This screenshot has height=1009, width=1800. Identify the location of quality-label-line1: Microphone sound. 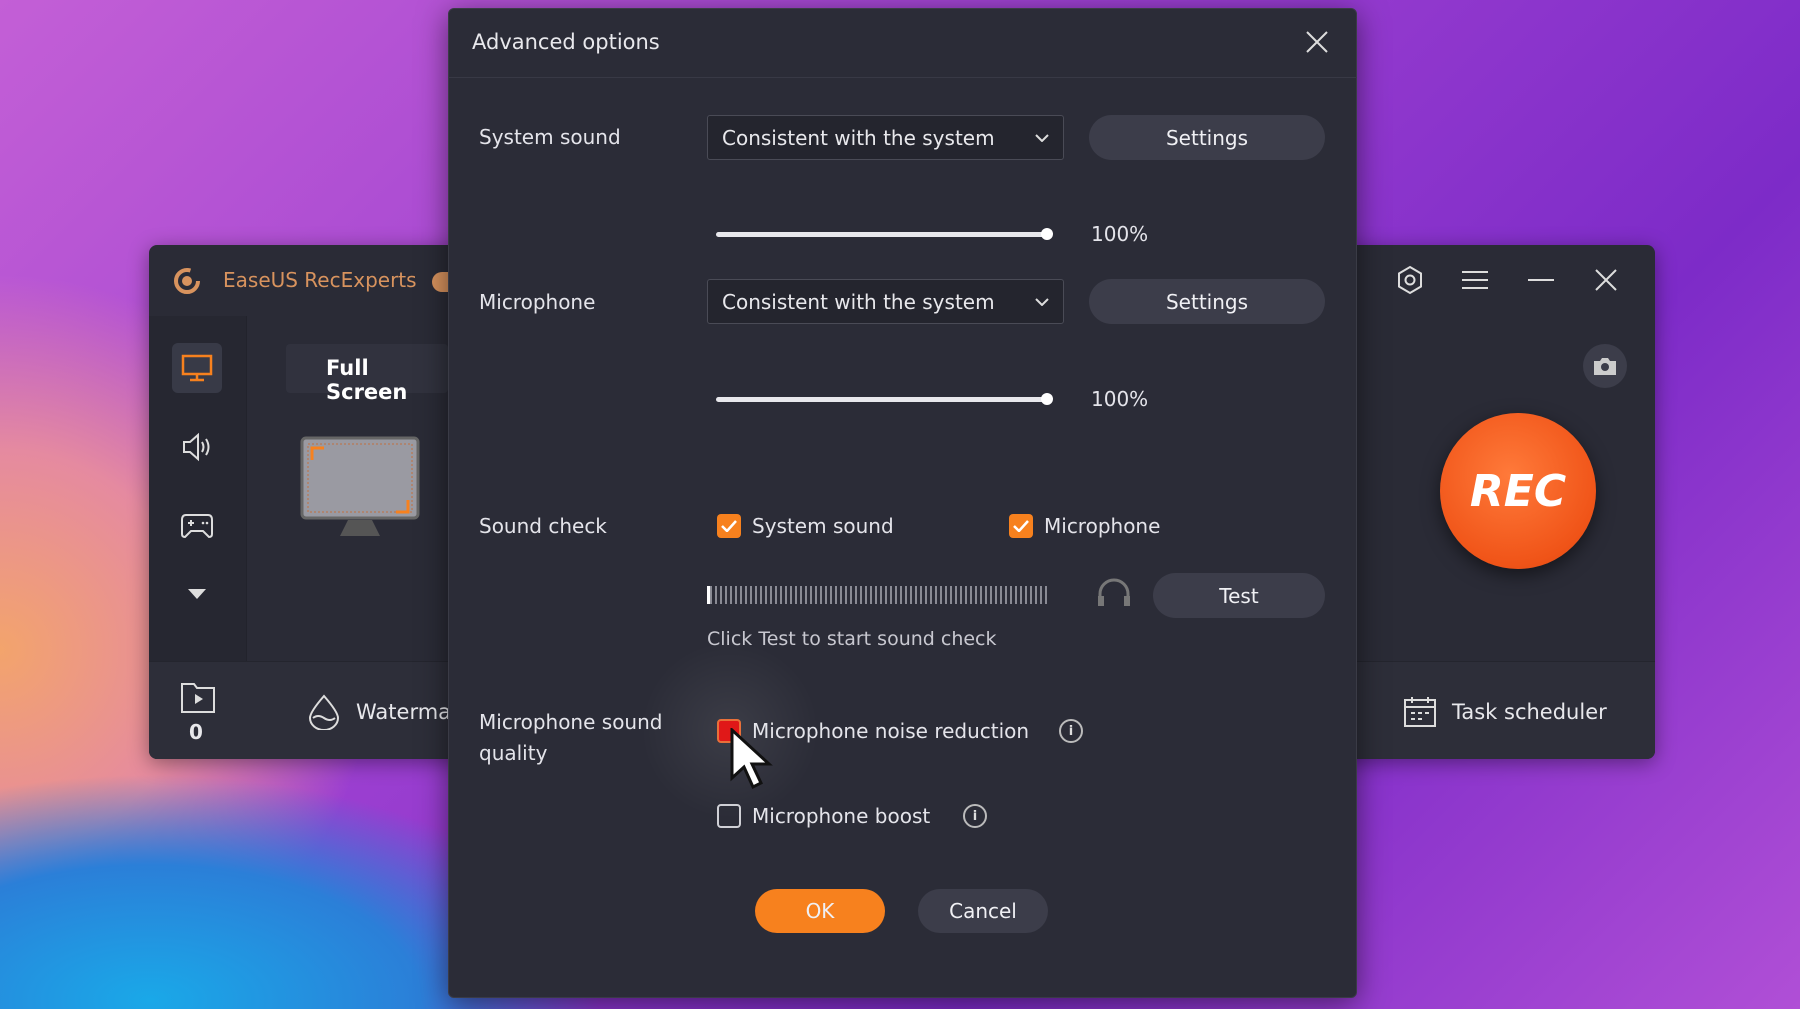
(571, 722).